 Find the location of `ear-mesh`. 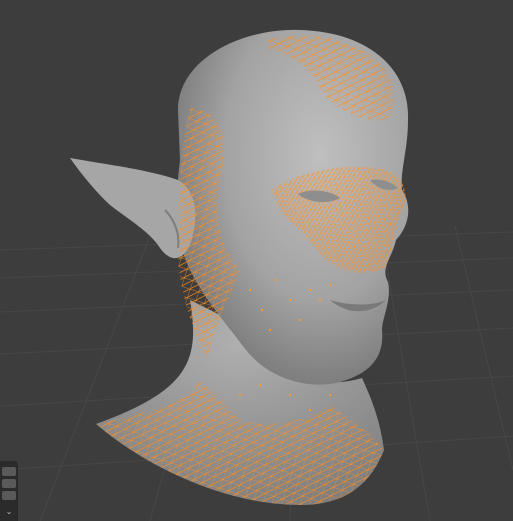

ear-mesh is located at coordinates (133, 208).